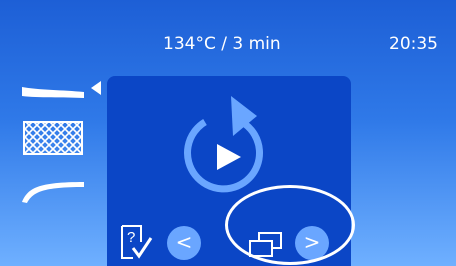 The width and height of the screenshot is (456, 266). What do you see at coordinates (290, 225) in the screenshot?
I see `highlight-ellipse` at bounding box center [290, 225].